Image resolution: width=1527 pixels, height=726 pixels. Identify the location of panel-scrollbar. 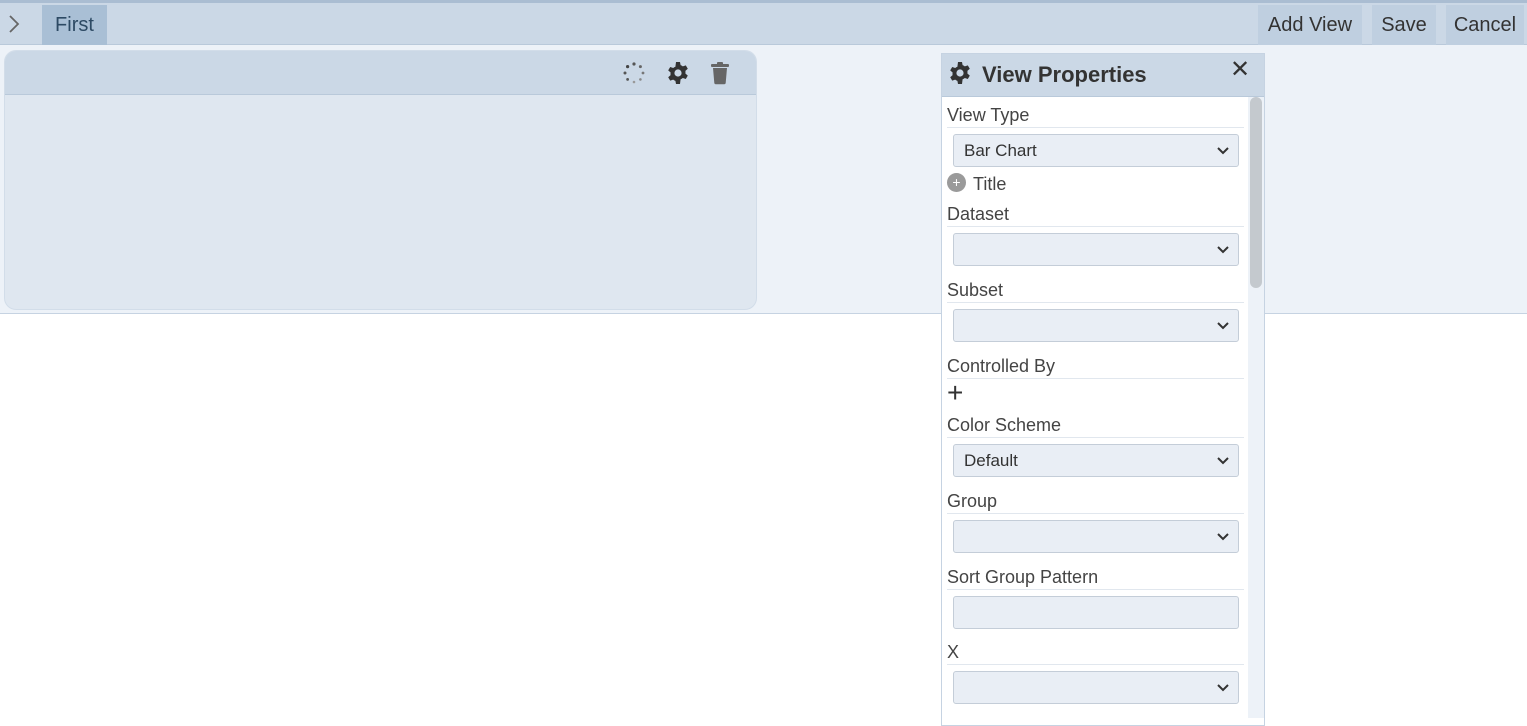
(1256, 407).